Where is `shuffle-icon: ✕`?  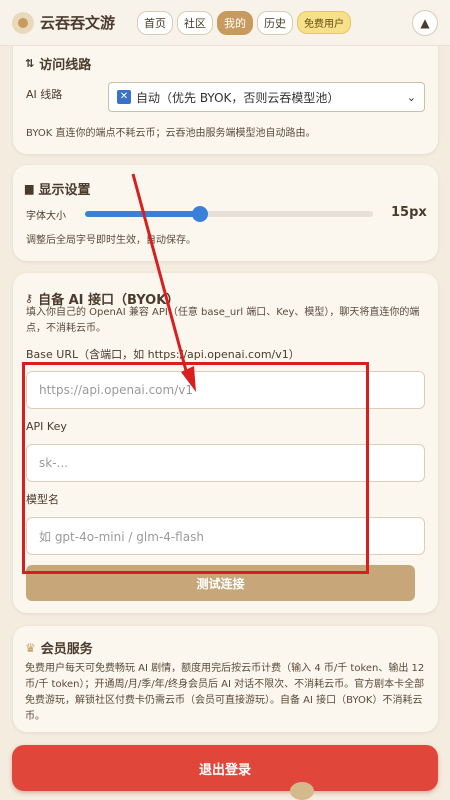 shuffle-icon: ✕ is located at coordinates (124, 97).